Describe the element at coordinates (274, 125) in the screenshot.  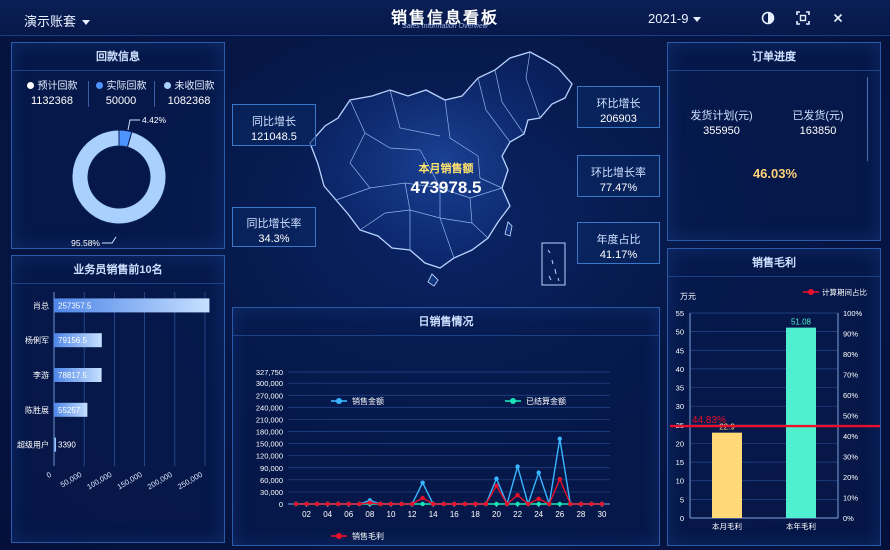
I see `stat-yoy-growth: 同比增长 121048.5` at that location.